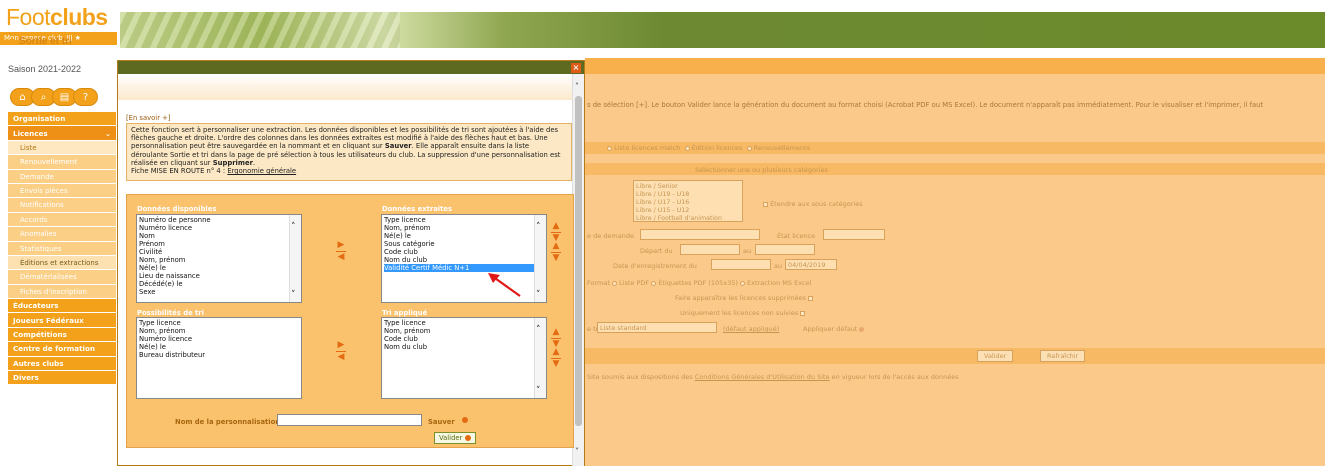  What do you see at coordinates (62, 248) in the screenshot?
I see `nav-item-statistiques: Statistiques` at bounding box center [62, 248].